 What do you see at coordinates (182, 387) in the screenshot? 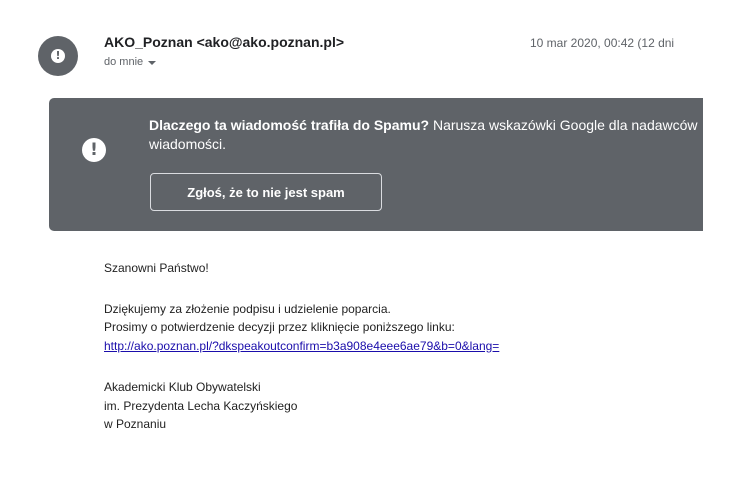
I see `signature-line: Akademicki Klub Obywatelski` at bounding box center [182, 387].